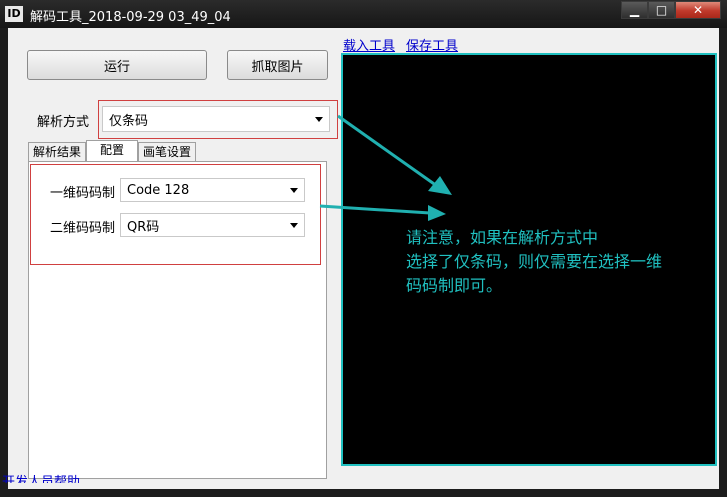  I want to click on minimize-button: ▁, so click(634, 10).